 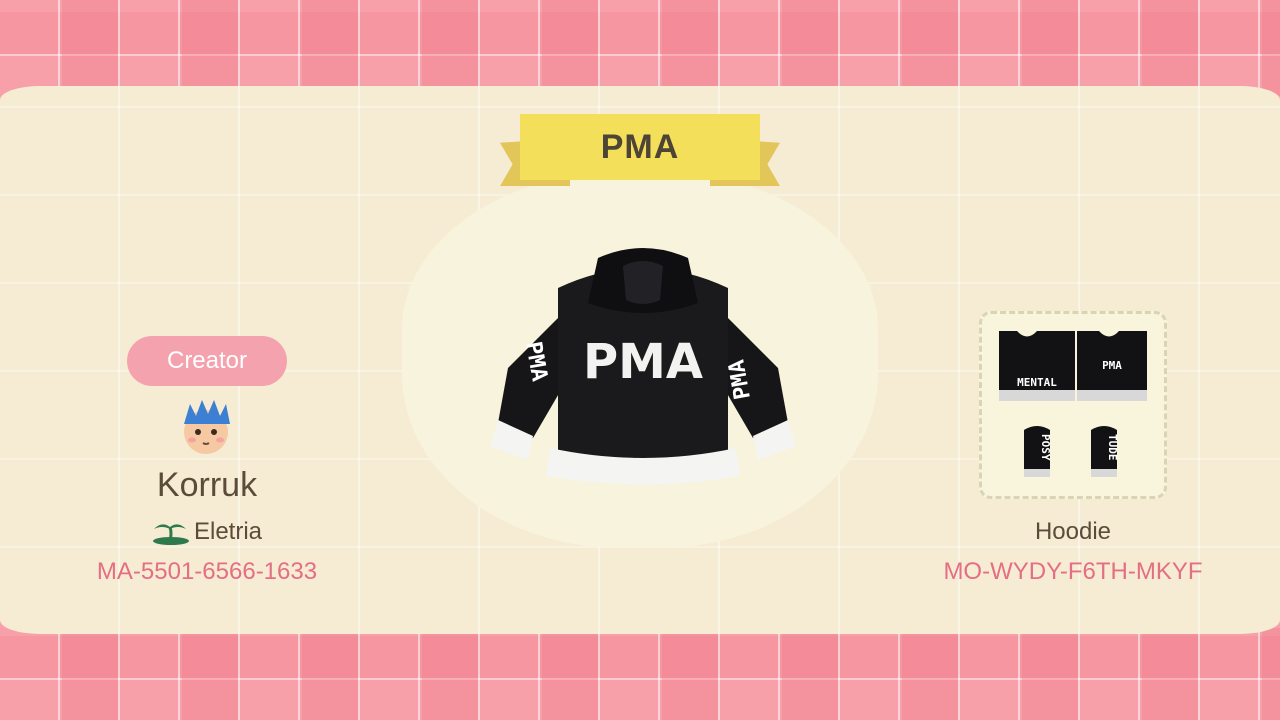 I want to click on pattern-right-sleeve-label: TUDE, so click(x=1112, y=447).